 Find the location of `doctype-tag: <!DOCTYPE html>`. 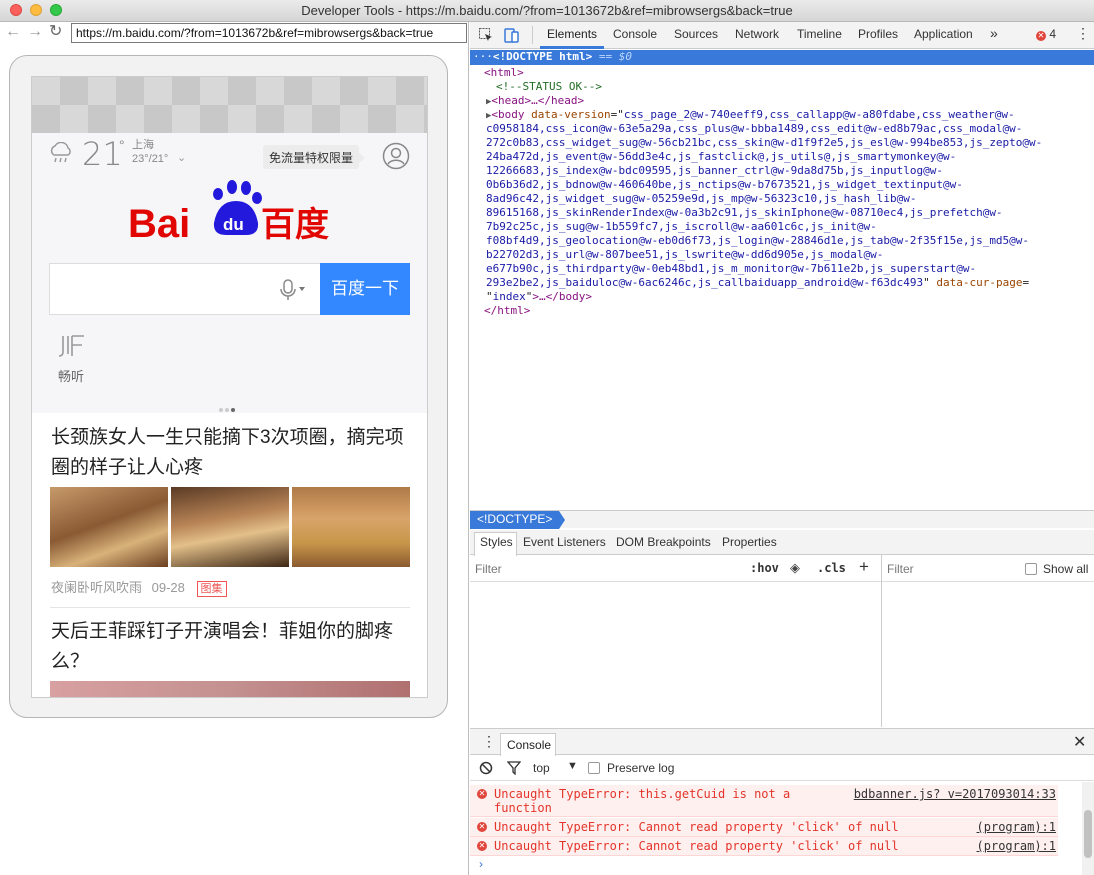

doctype-tag: <!DOCTYPE html> is located at coordinates (542, 56).